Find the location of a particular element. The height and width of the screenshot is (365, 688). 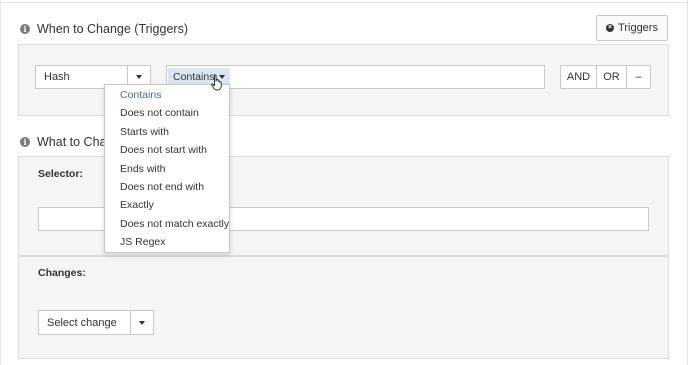

top-border is located at coordinates (343, 1).